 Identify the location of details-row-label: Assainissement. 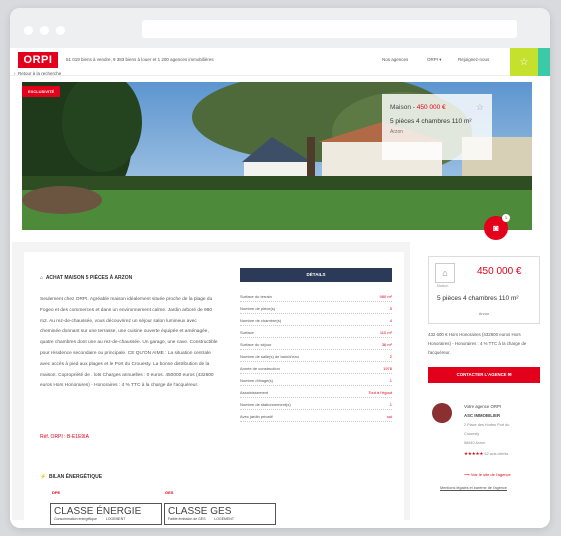
(254, 392).